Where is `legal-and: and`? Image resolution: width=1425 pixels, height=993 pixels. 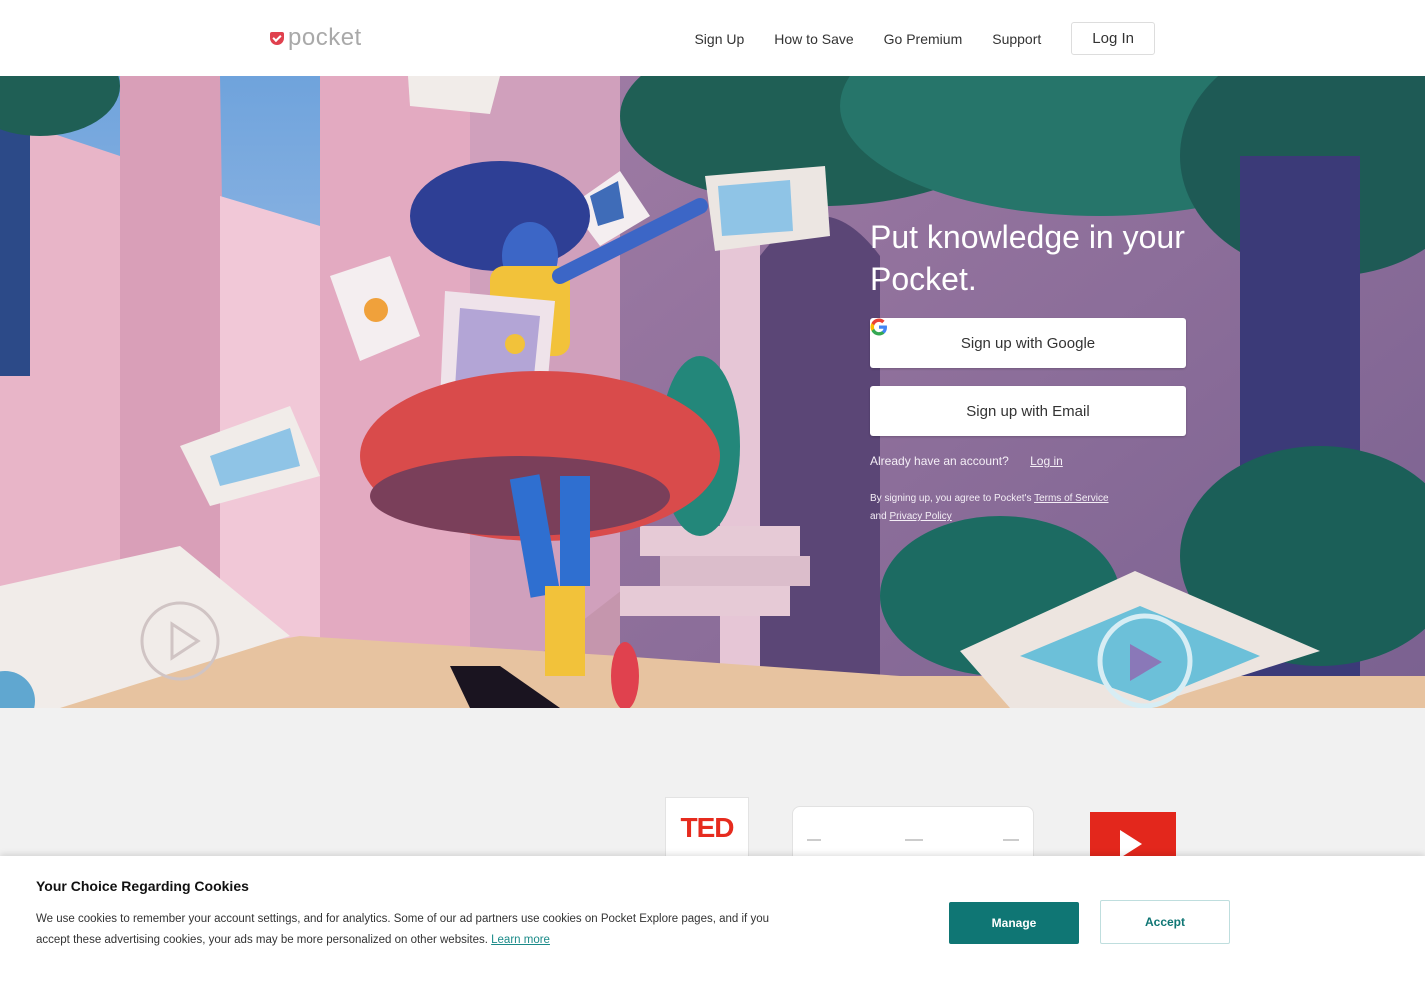 legal-and: and is located at coordinates (878, 516).